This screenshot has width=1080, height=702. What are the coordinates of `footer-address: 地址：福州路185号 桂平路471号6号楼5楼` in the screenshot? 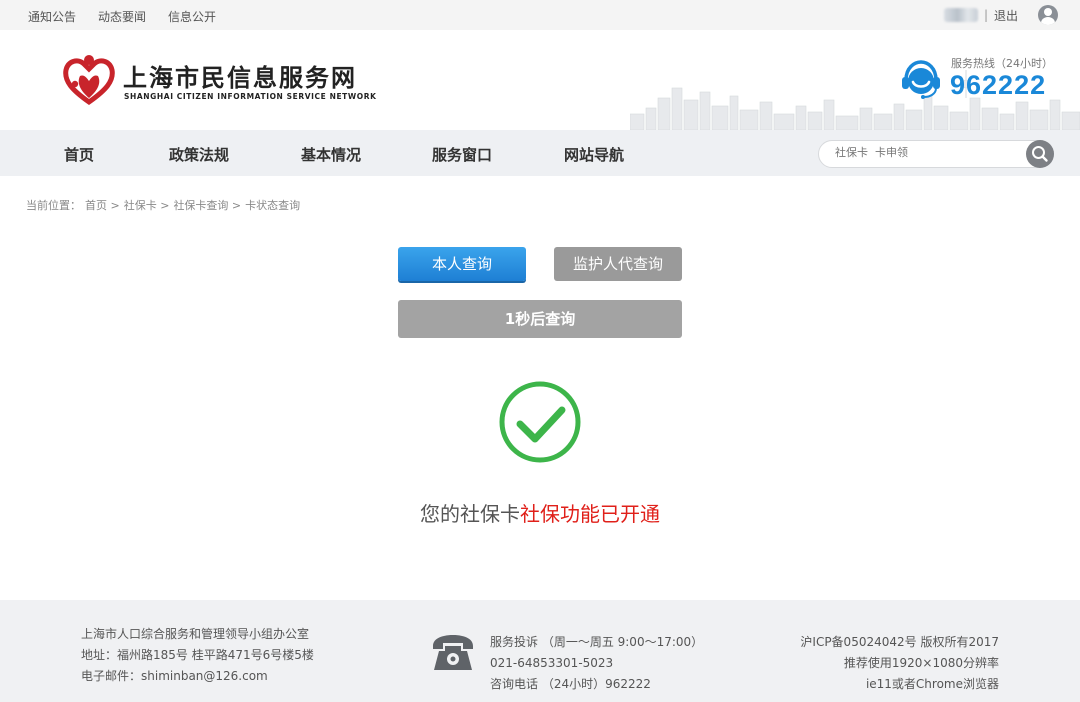 It's located at (197, 655).